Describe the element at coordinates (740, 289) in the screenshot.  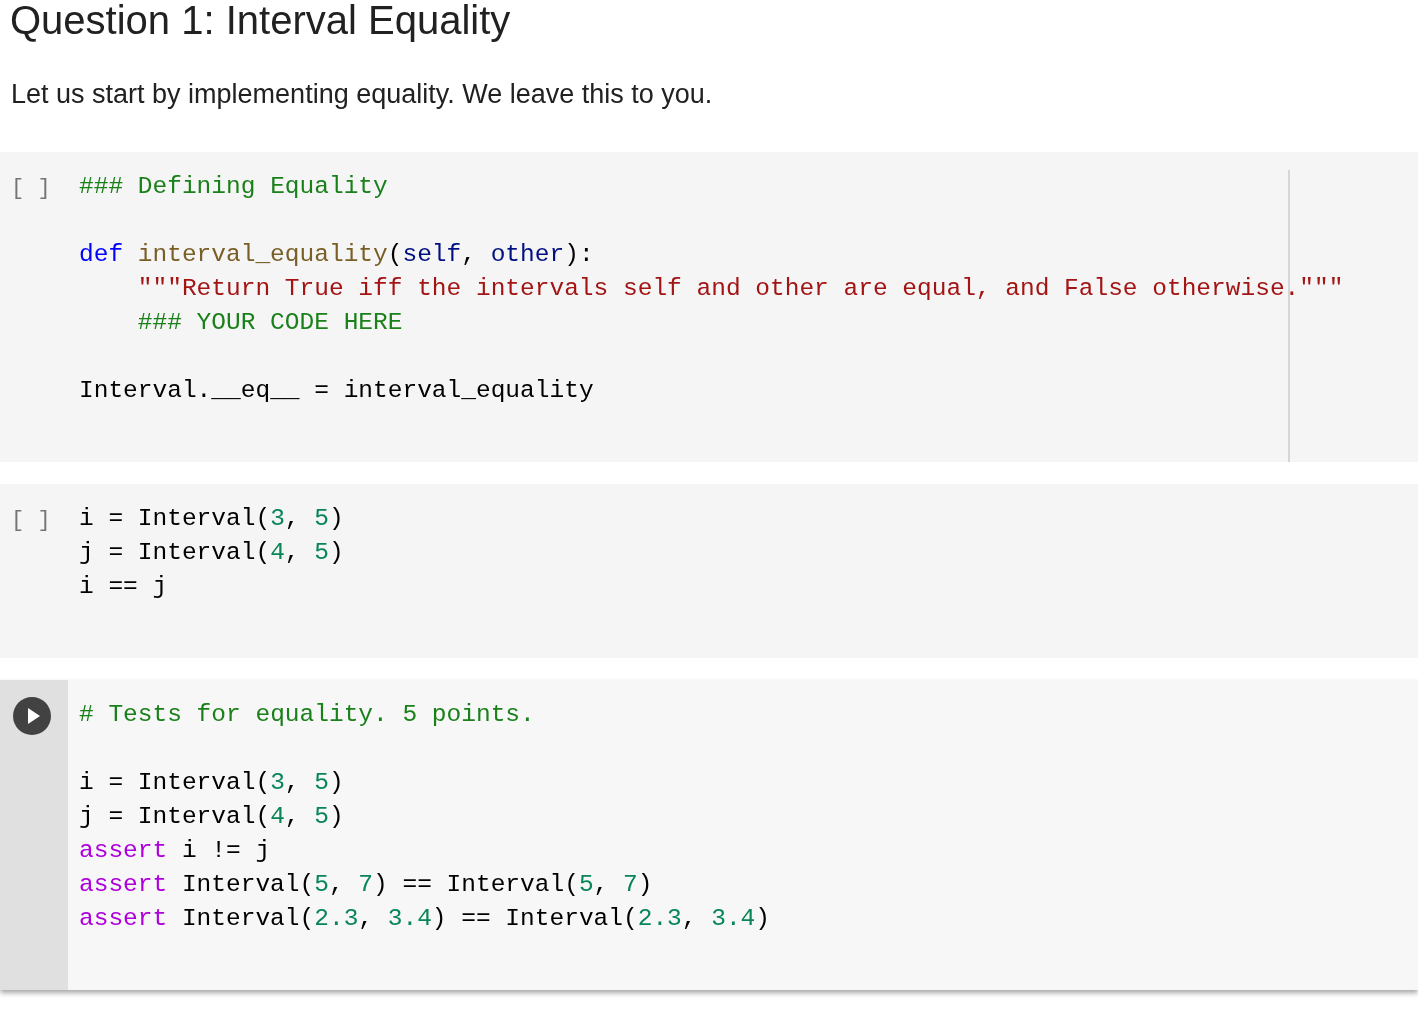
I see `code-line: """Return True iff the intervals self and other are equal, and False otherwise."""` at that location.